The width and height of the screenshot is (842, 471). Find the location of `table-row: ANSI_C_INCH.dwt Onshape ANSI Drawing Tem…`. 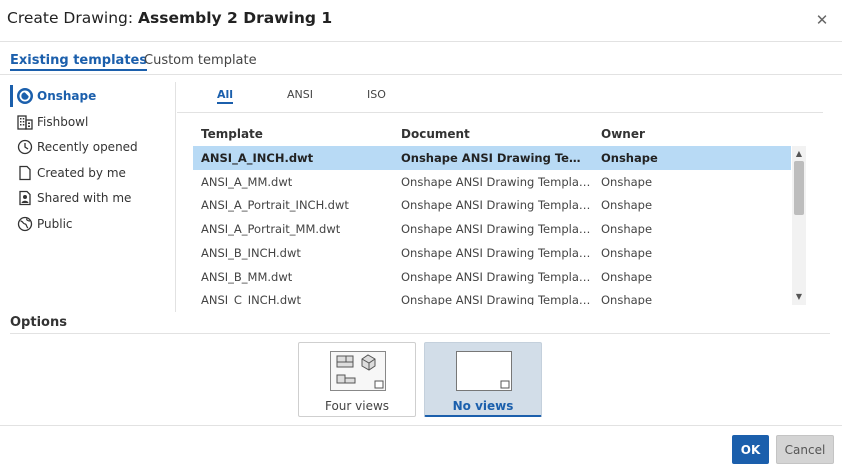

table-row: ANSI_C_INCH.dwt Onshape ANSI Drawing Tem… is located at coordinates (492, 296).